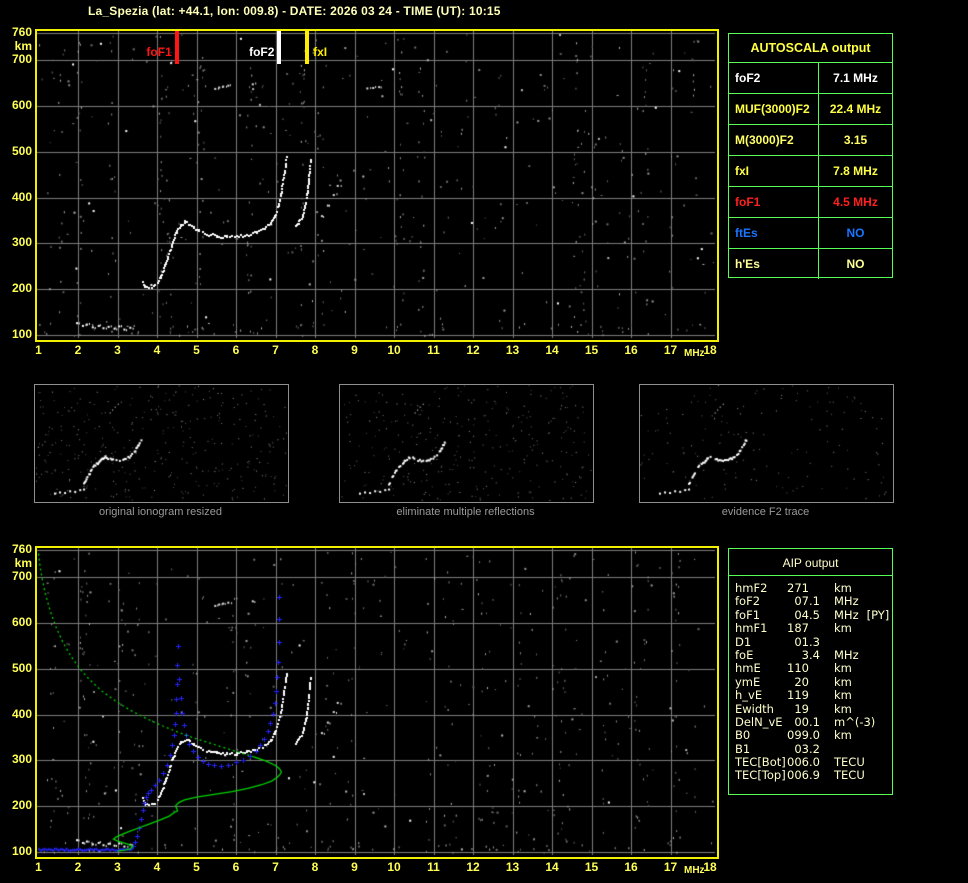 The image size is (968, 883). Describe the element at coordinates (813, 601) in the screenshot. I see `aip-row: foF2 07.1 MHz` at that location.